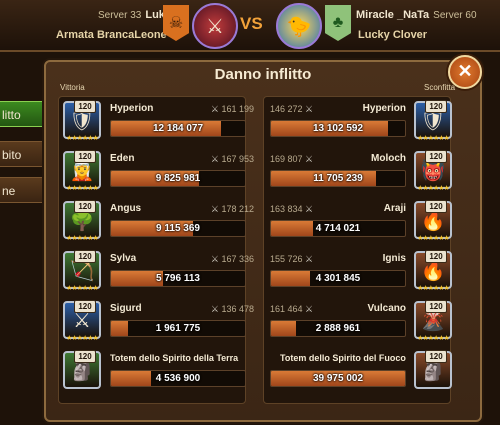  I want to click on damage-value: 4 714 021, so click(338, 228).